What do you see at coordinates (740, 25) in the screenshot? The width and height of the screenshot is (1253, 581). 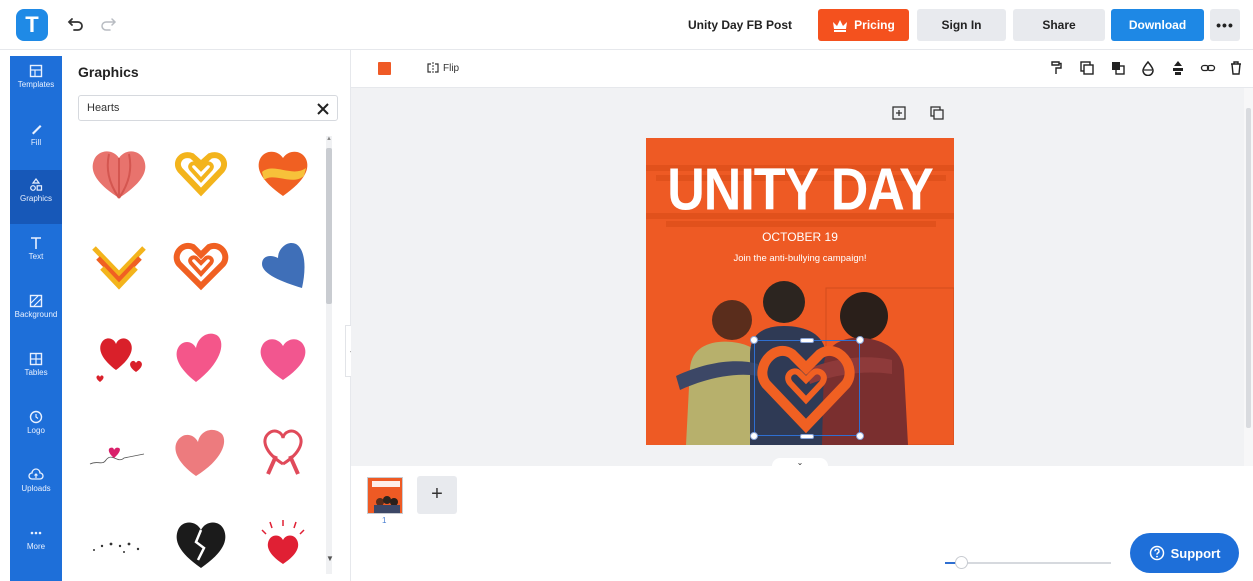 I see `document-title: Unity Day FB Post` at bounding box center [740, 25].